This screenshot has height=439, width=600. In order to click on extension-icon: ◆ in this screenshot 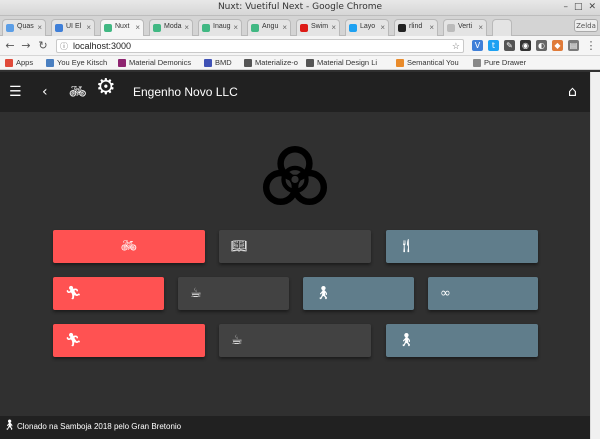, I will do `click(557, 45)`.